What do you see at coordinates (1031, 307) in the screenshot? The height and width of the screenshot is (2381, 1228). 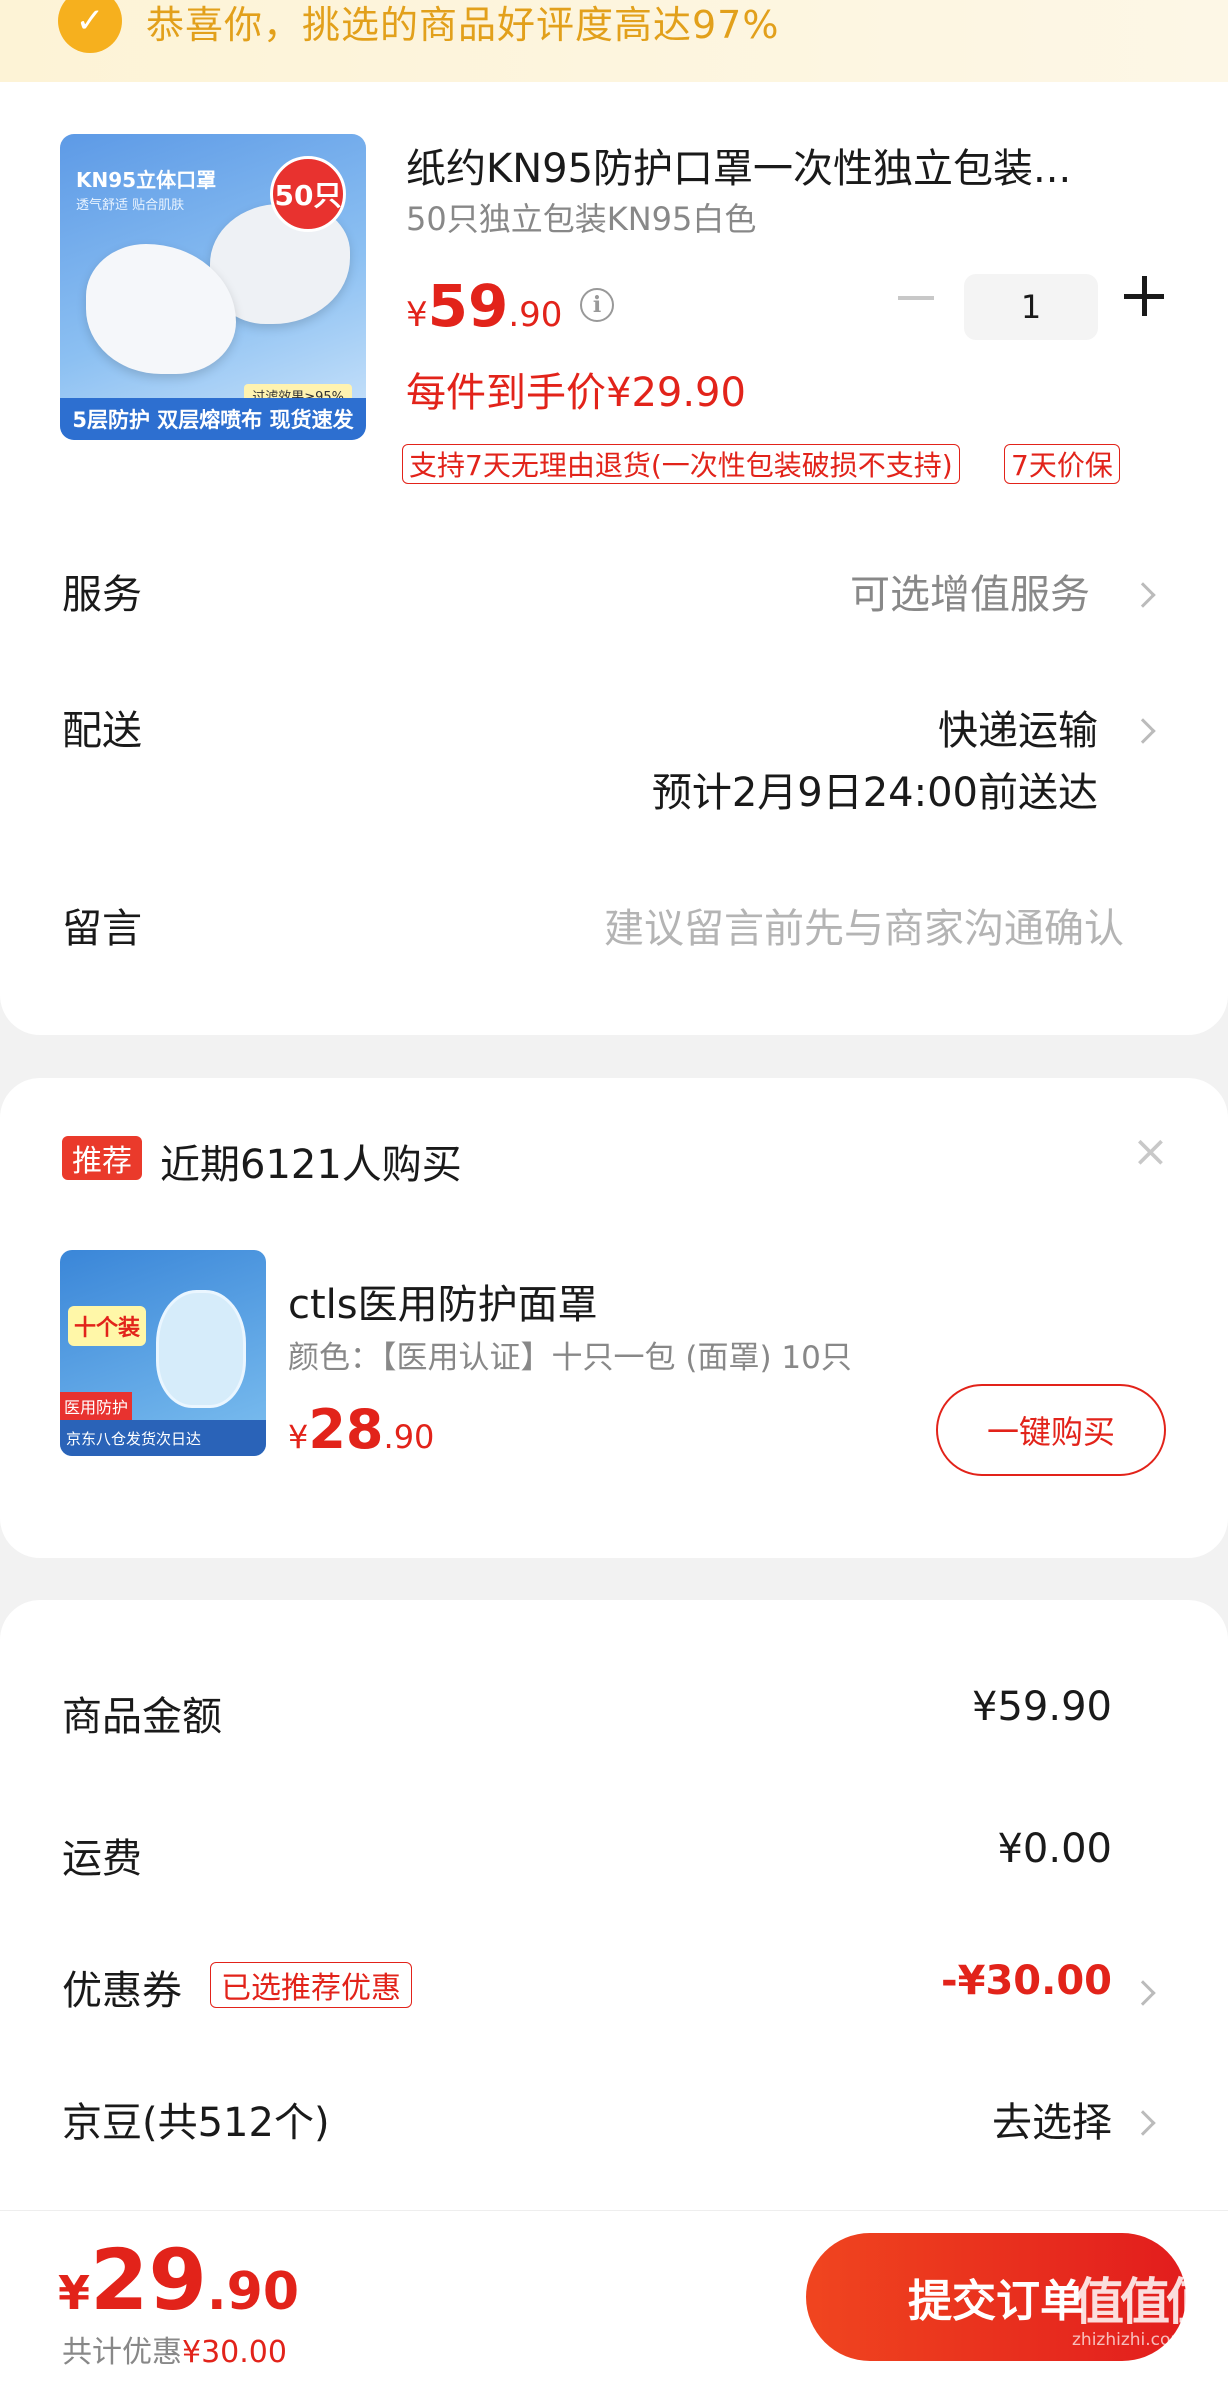 I see `quantity-input: 1` at bounding box center [1031, 307].